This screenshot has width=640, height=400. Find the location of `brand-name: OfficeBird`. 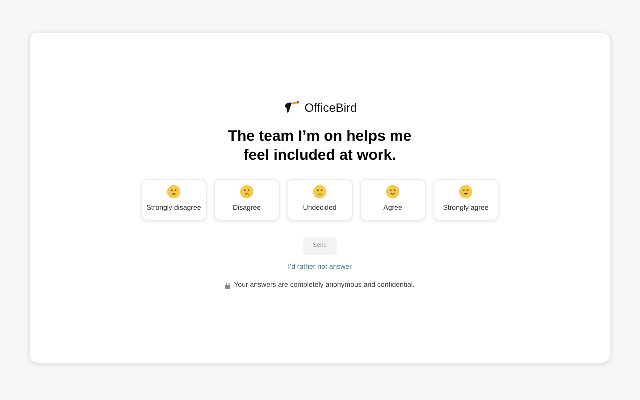

brand-name: OfficeBird is located at coordinates (331, 108).